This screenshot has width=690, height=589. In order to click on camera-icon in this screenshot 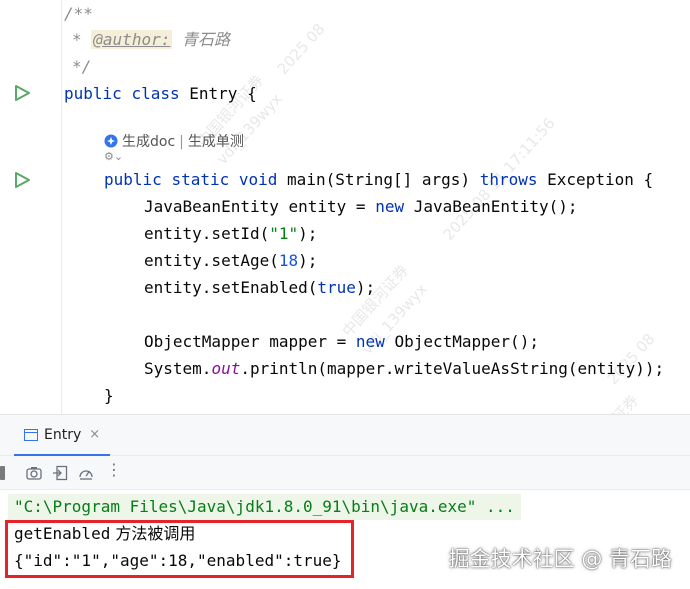, I will do `click(34, 473)`.